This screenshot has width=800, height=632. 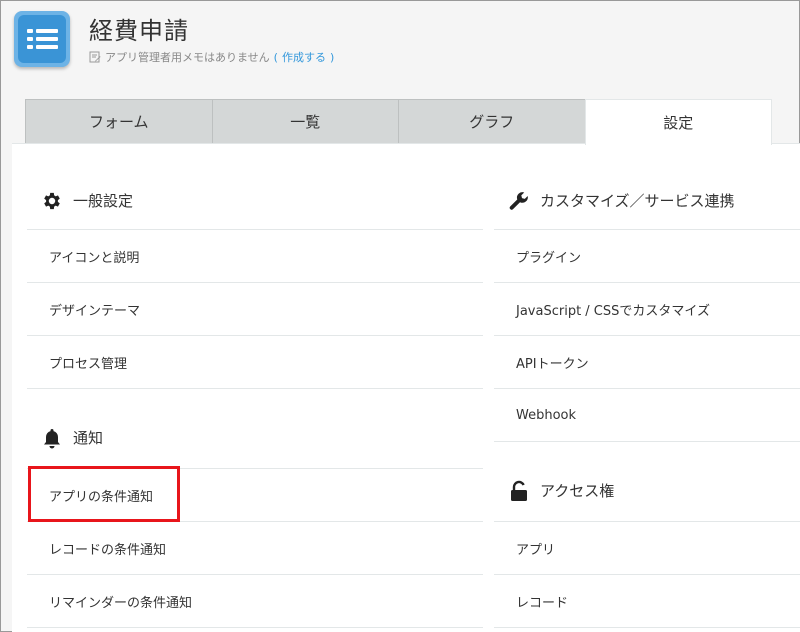 What do you see at coordinates (647, 482) in the screenshot?
I see `section-access-header: アクセス権` at bounding box center [647, 482].